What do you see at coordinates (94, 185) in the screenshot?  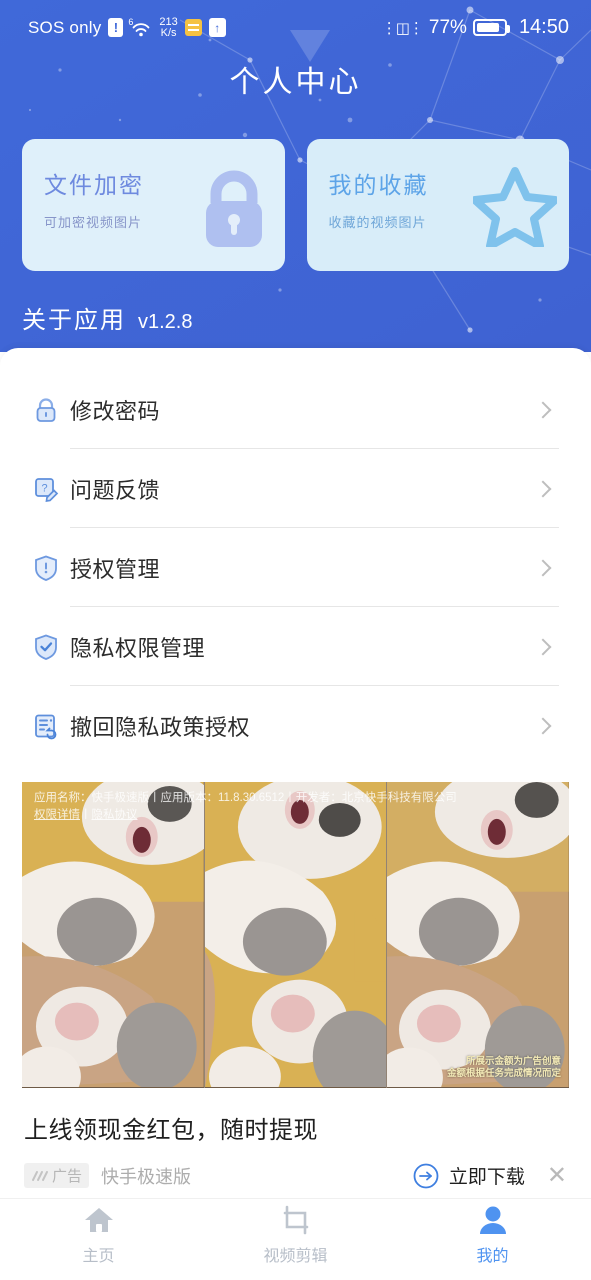 I see `card-title: 文件加密` at bounding box center [94, 185].